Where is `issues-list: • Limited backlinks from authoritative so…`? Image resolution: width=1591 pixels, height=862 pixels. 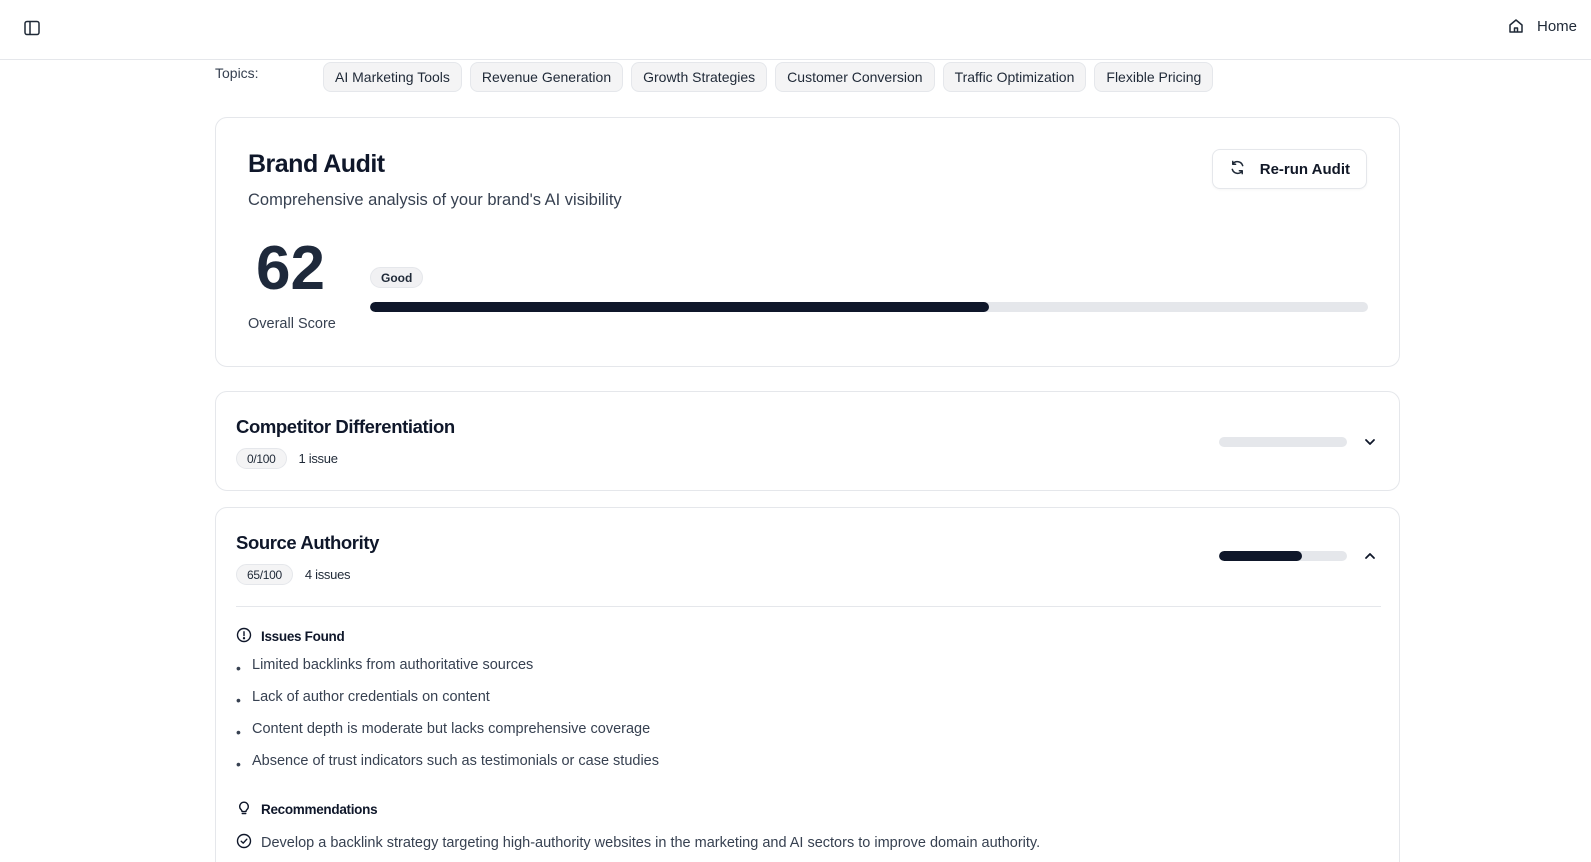 issues-list: • Limited backlinks from authoritative so… is located at coordinates (447, 721).